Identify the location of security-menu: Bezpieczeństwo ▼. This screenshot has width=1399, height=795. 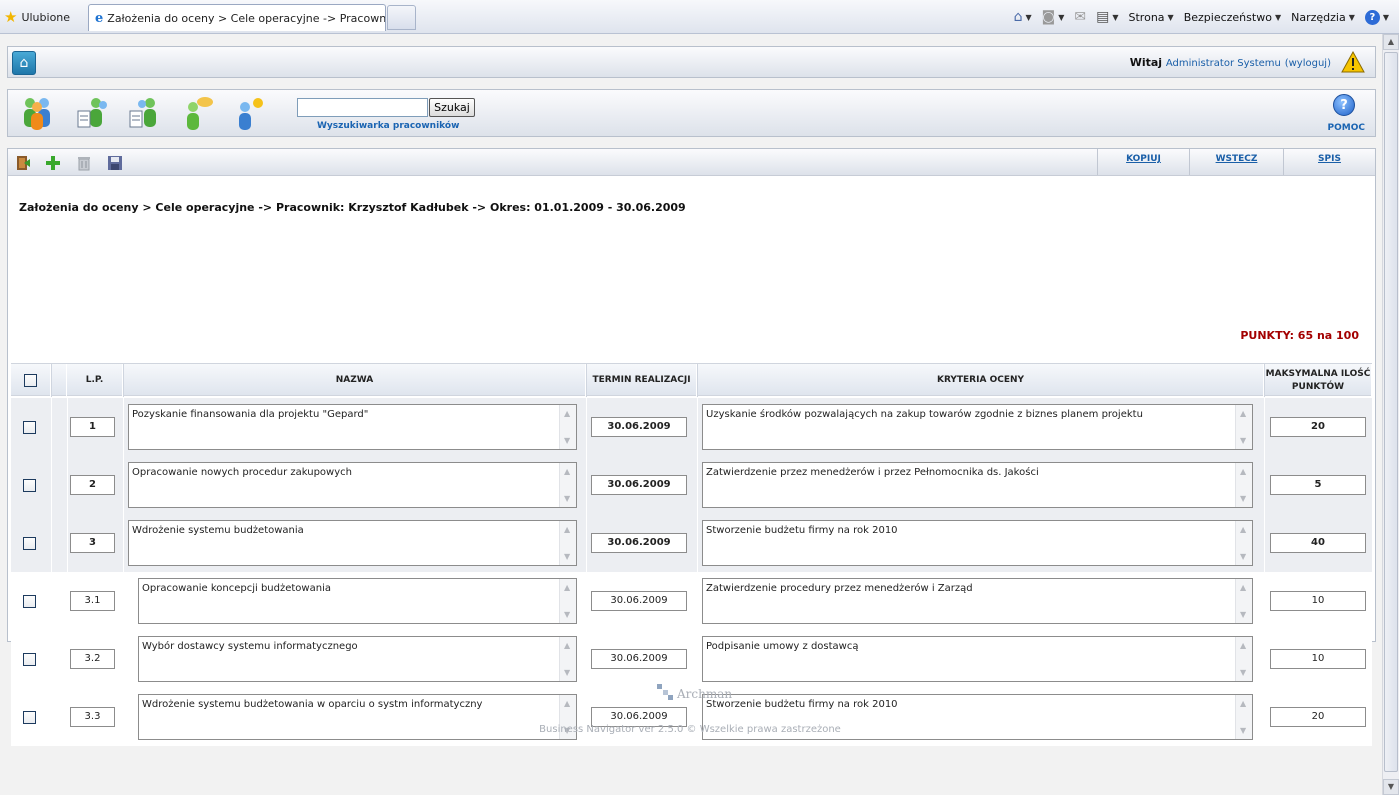
(1232, 17).